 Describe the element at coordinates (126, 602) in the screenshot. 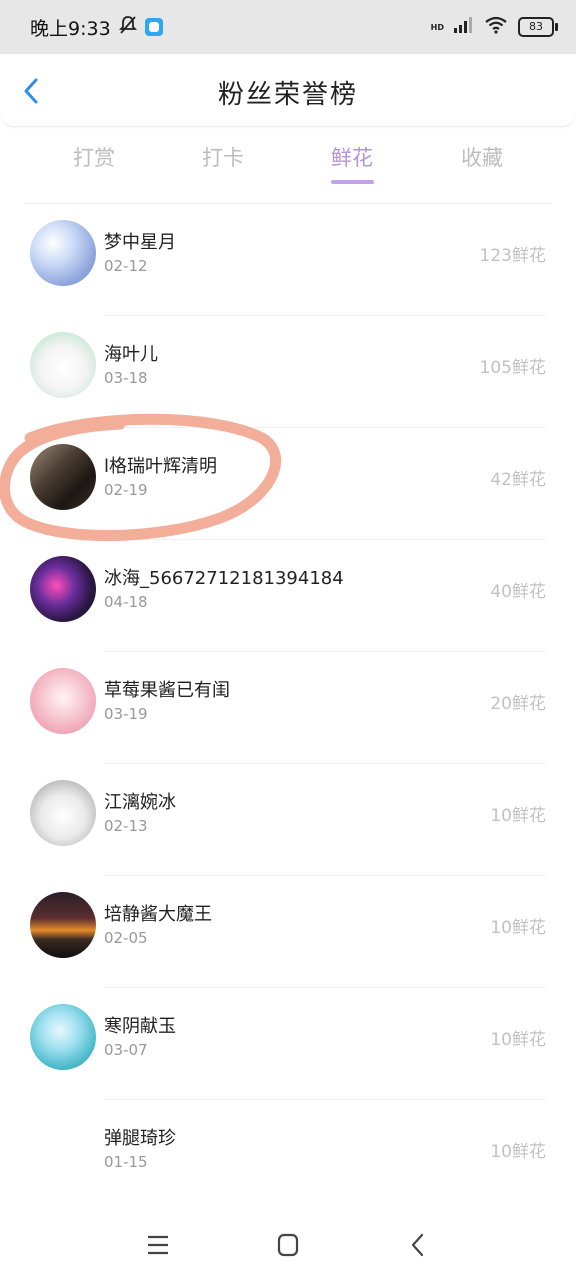

I see `fan-date: 04-18` at that location.